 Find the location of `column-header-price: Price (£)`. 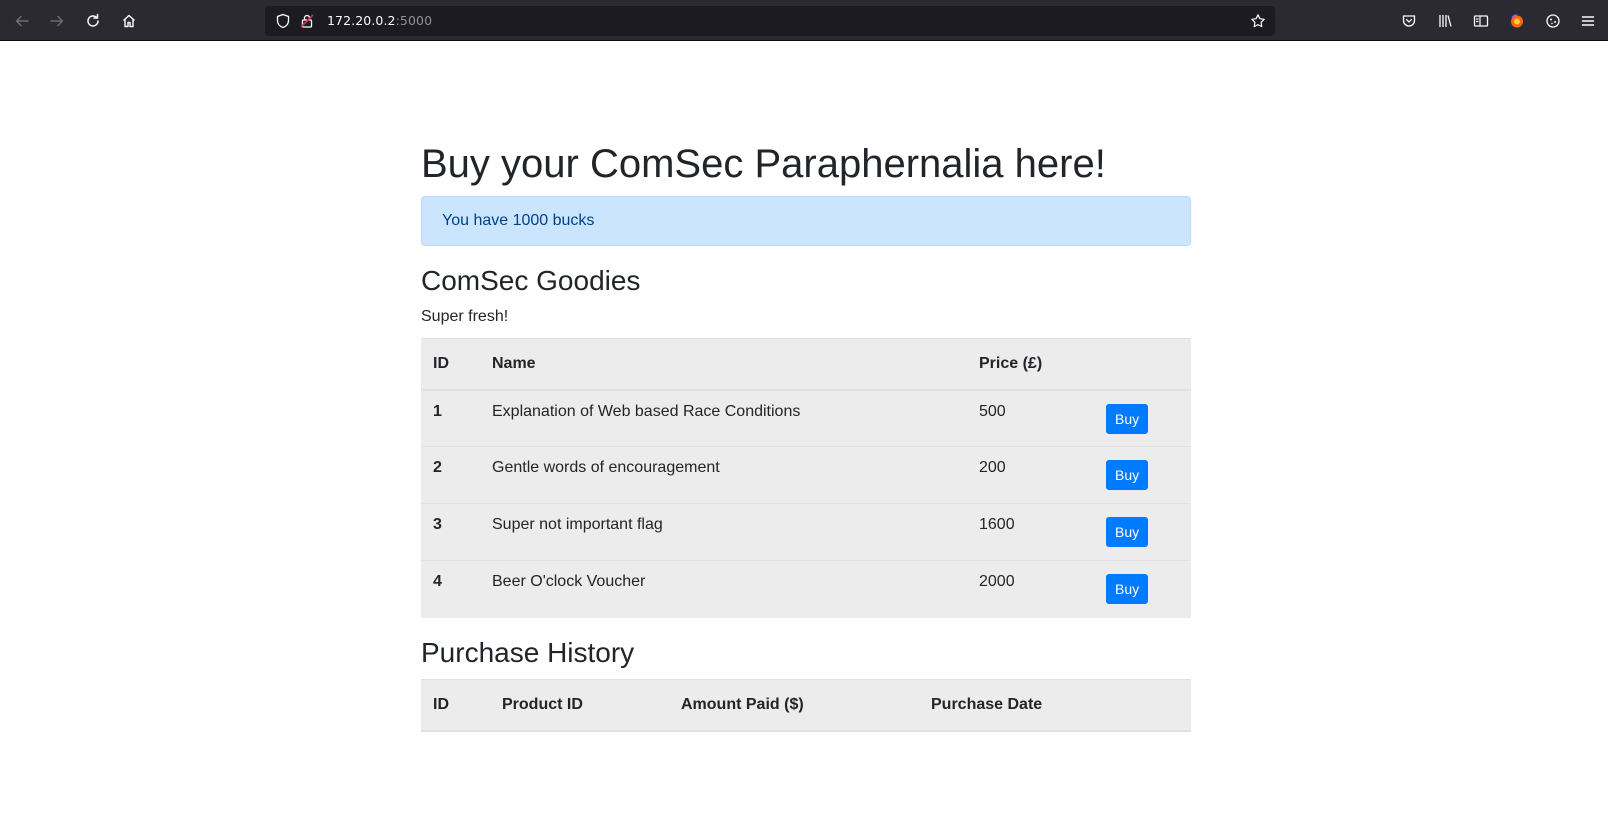

column-header-price: Price (£) is located at coordinates (1030, 364).